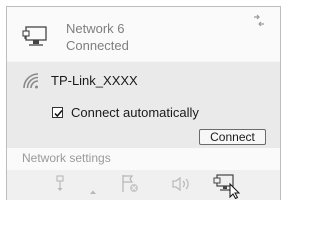 The width and height of the screenshot is (320, 240). I want to click on flag-blocked-icon, so click(130, 186).